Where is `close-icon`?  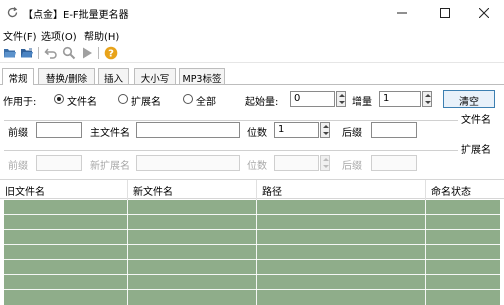 close-icon is located at coordinates (484, 13).